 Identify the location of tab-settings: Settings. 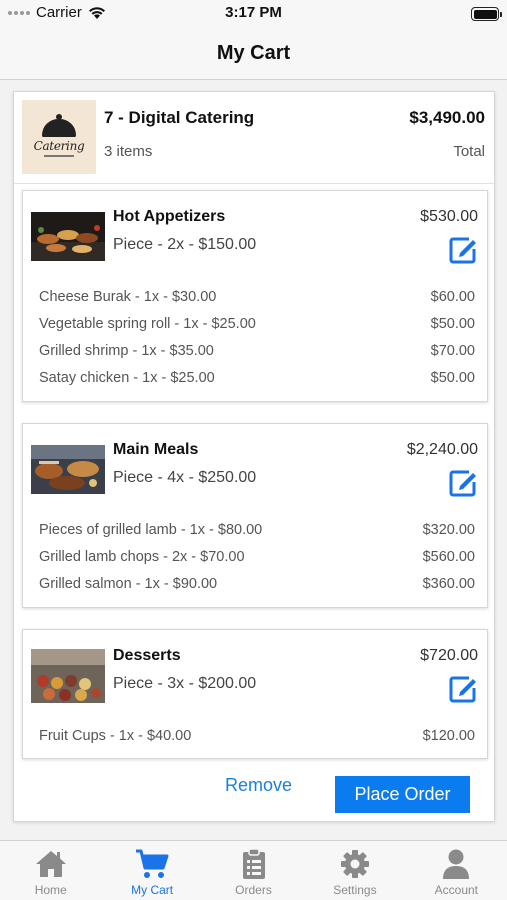
(354, 870).